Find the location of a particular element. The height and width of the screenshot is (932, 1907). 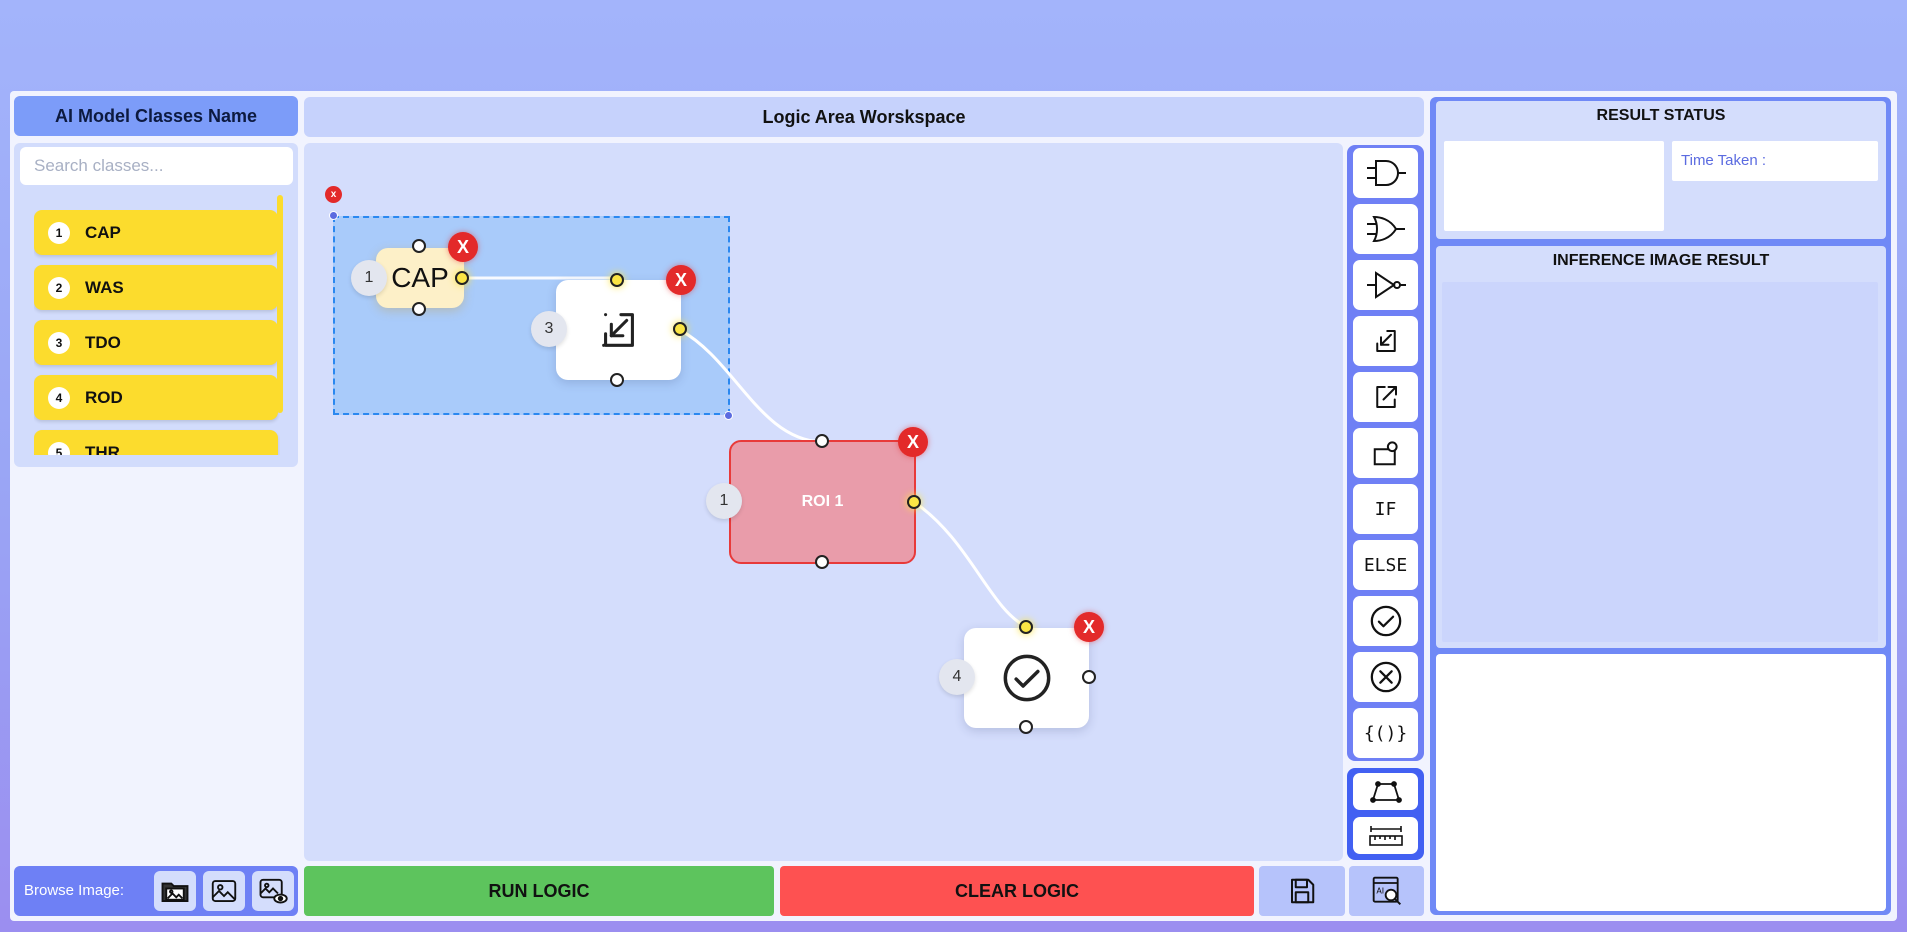

measure-toolbox is located at coordinates (1385, 814).